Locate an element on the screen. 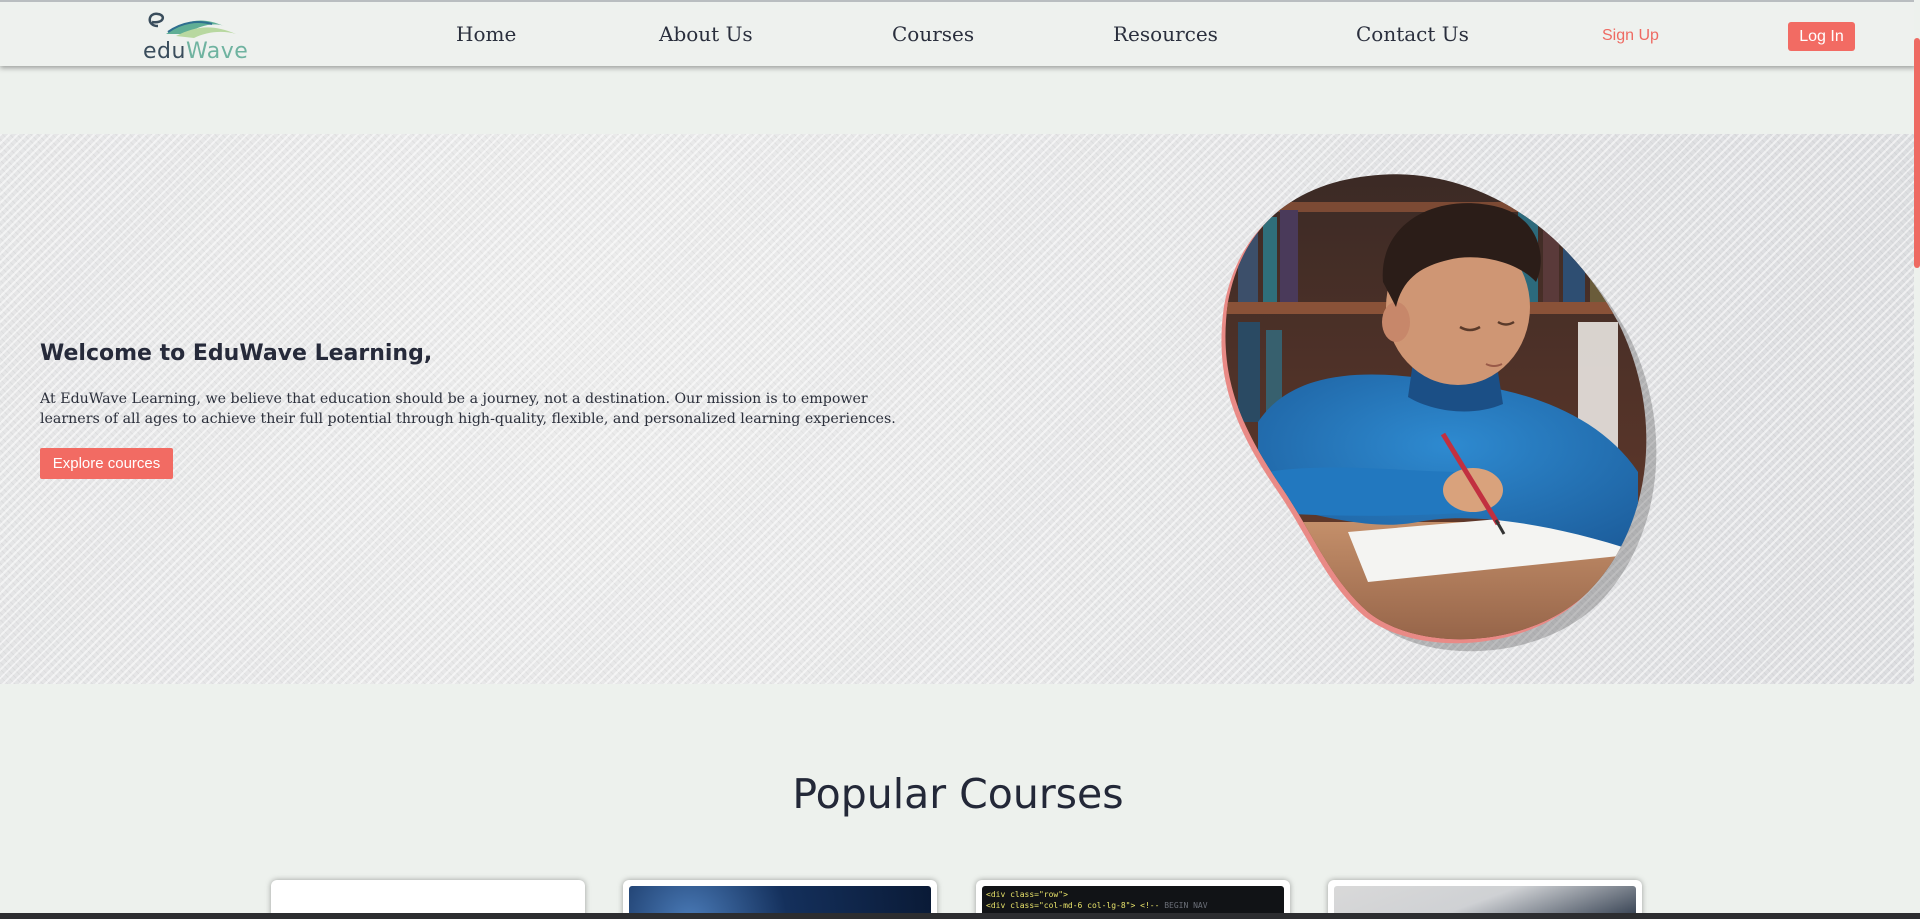 This screenshot has height=919, width=1920. hero-title: Welcome to EduWave Learning, is located at coordinates (236, 353).